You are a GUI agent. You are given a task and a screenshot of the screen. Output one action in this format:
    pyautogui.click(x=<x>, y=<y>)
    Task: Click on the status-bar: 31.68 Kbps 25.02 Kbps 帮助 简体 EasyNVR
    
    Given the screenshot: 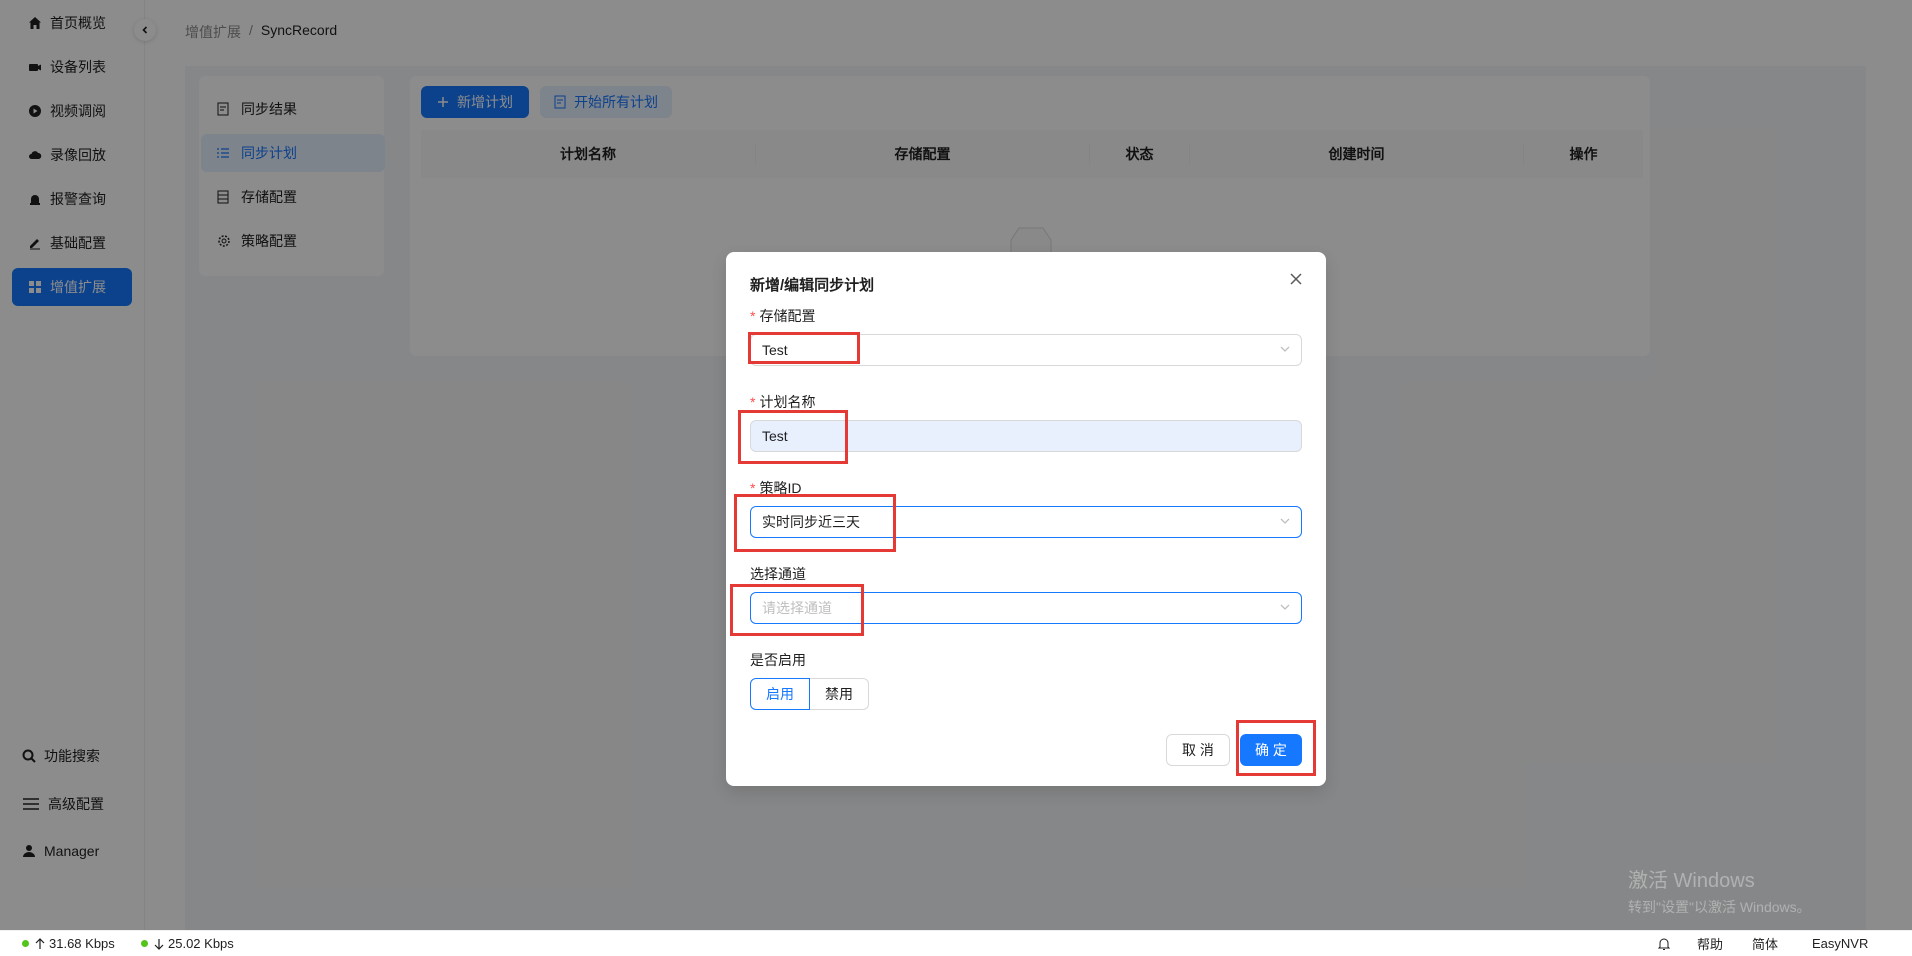 What is the action you would take?
    pyautogui.click(x=956, y=943)
    